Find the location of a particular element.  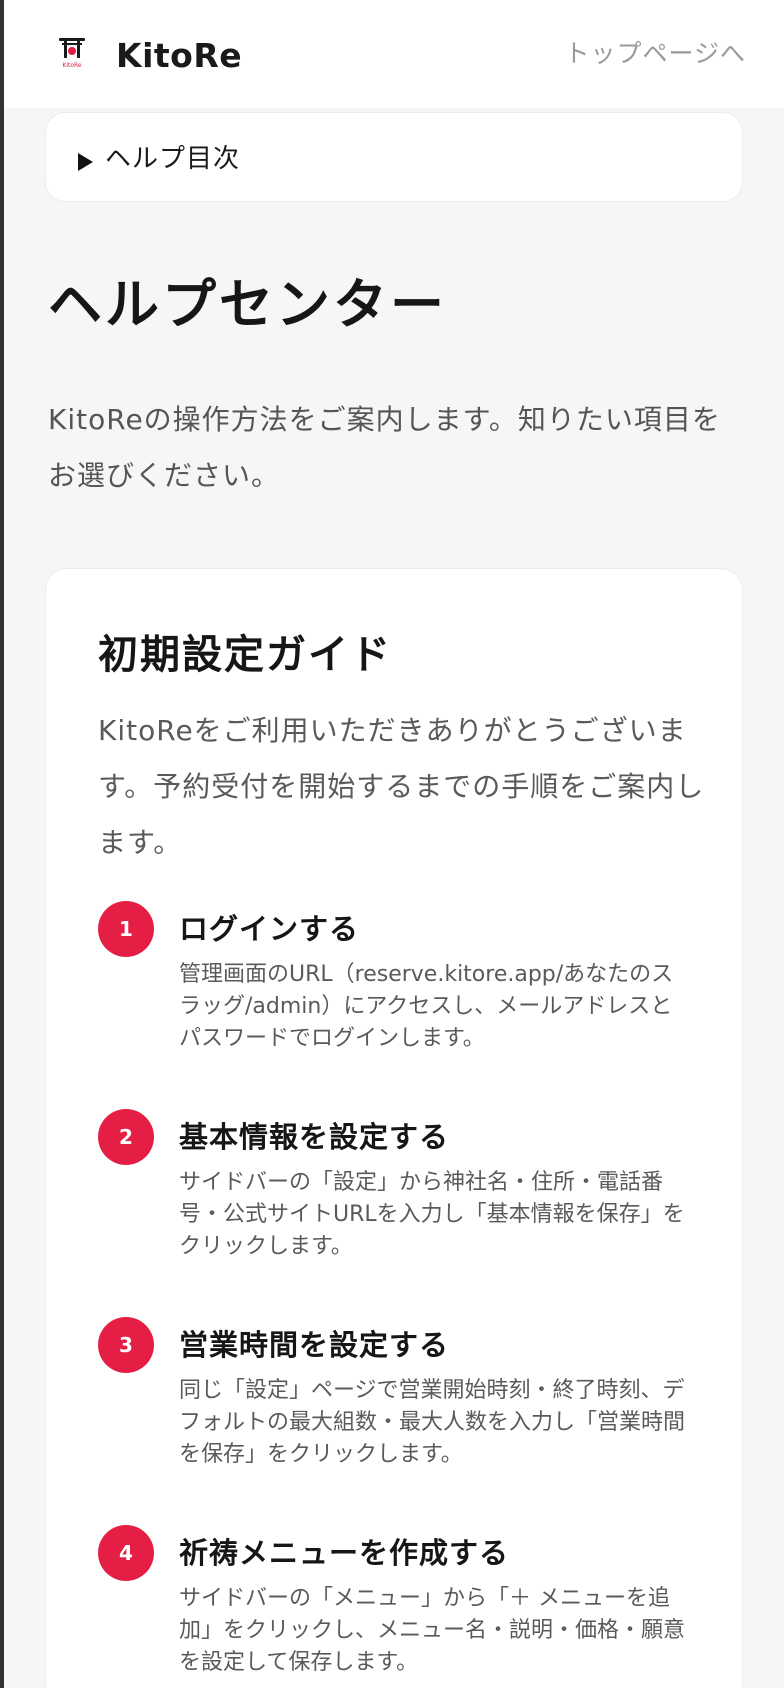

step-title: ログインする is located at coordinates (269, 929).